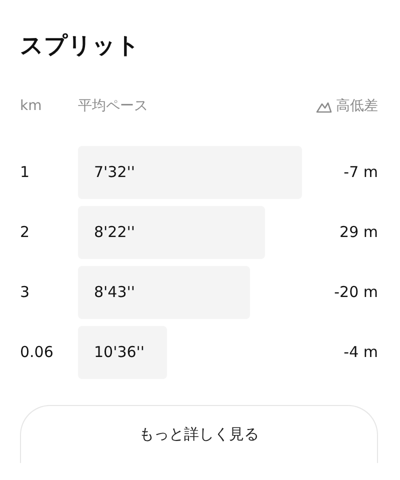 This screenshot has height=480, width=400. I want to click on column-header: 平均ペース, so click(113, 106).